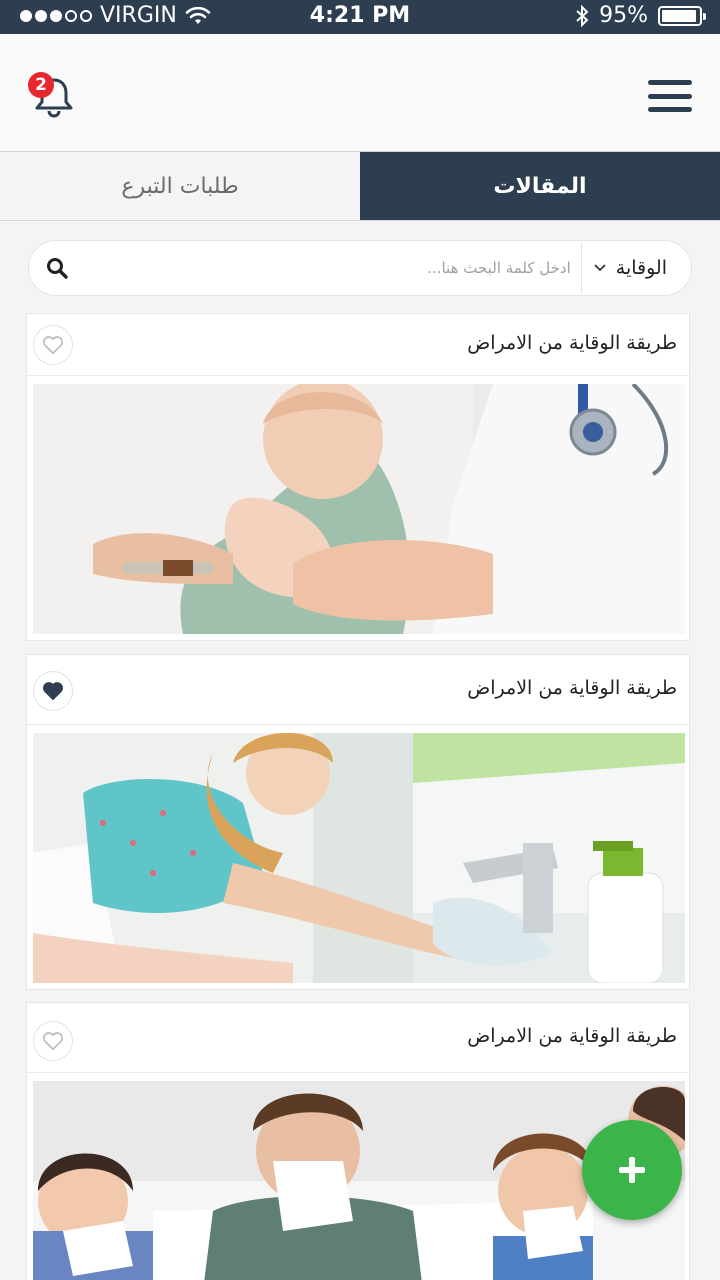 Image resolution: width=720 pixels, height=1280 pixels. I want to click on category-value: الوقاية, so click(641, 268).